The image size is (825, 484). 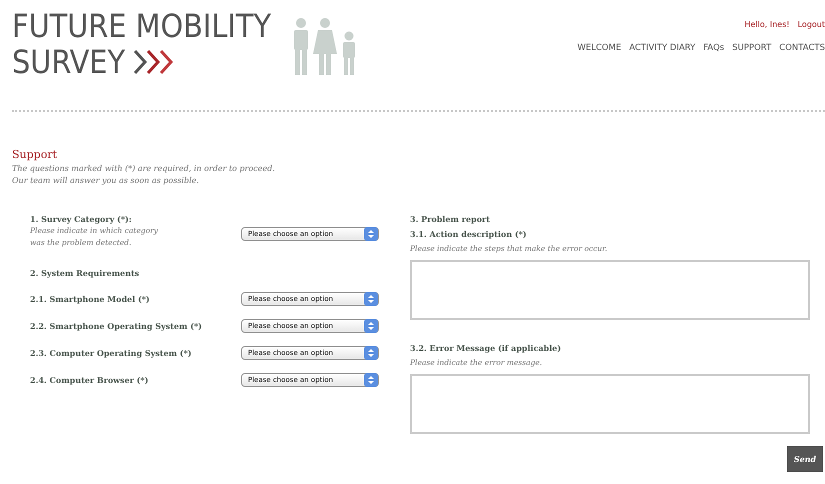 I want to click on field-label: 3.2. Error Message (if applicable), so click(x=486, y=348).